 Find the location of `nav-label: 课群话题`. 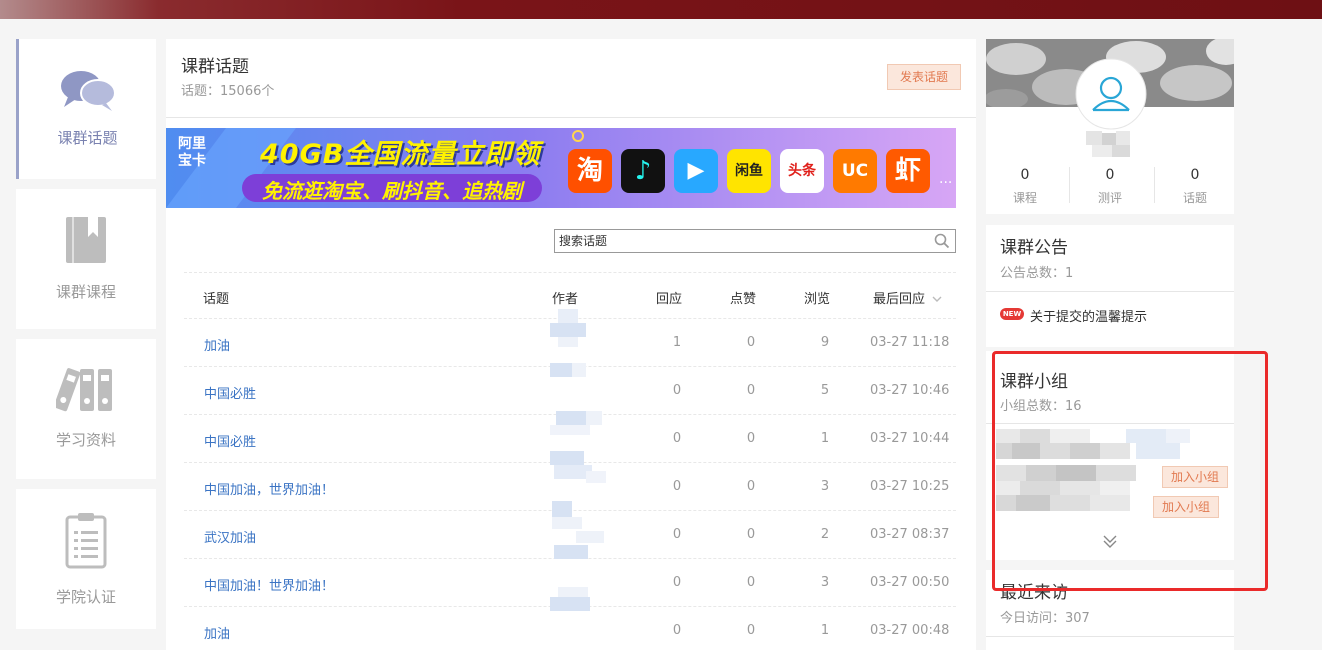

nav-label: 课群话题 is located at coordinates (87, 138).